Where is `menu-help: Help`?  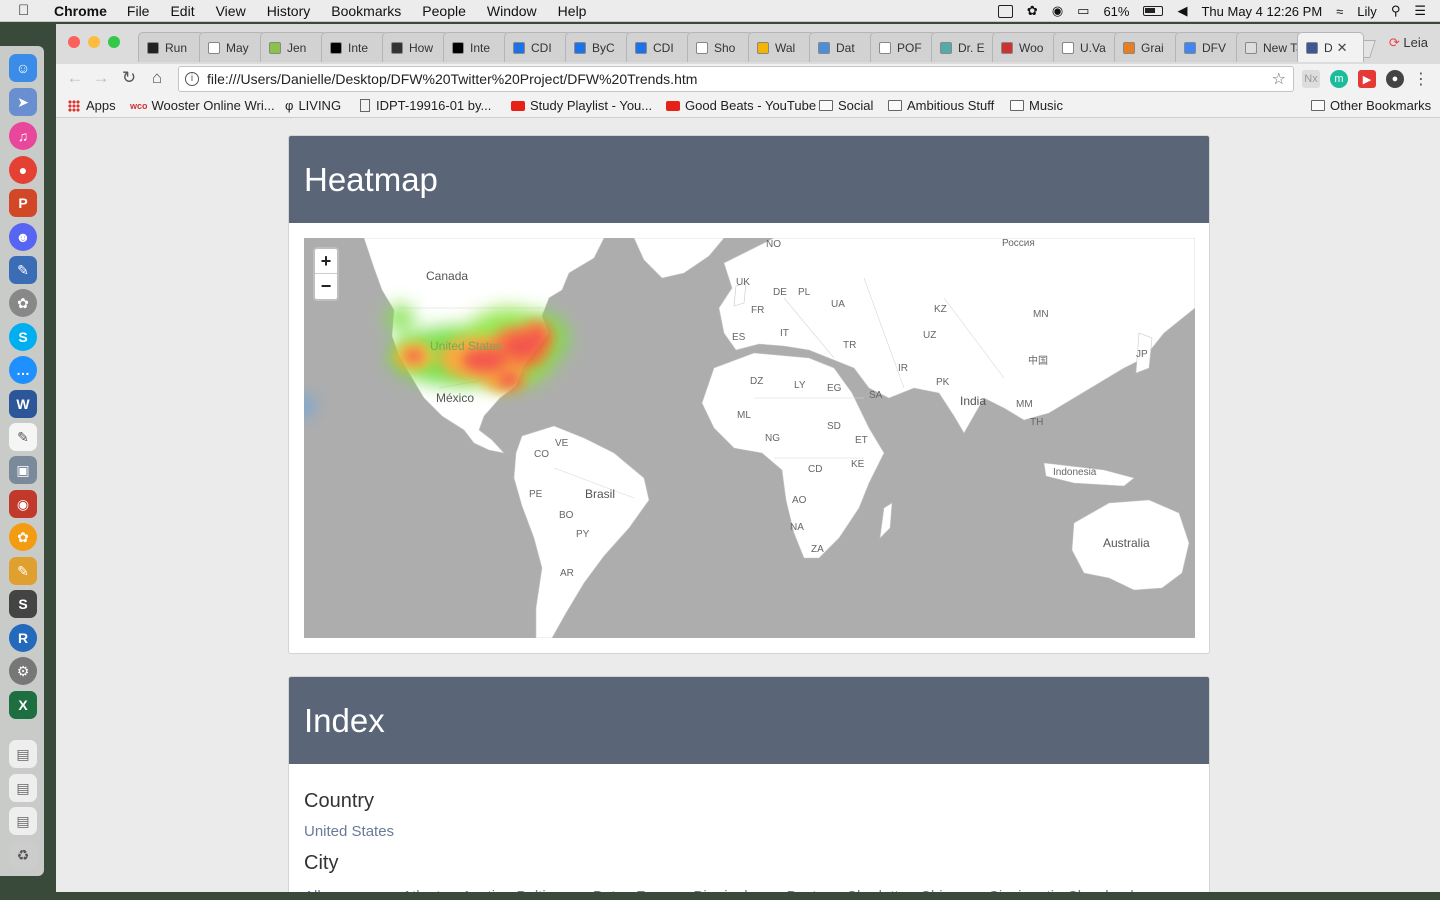
menu-help: Help is located at coordinates (572, 11).